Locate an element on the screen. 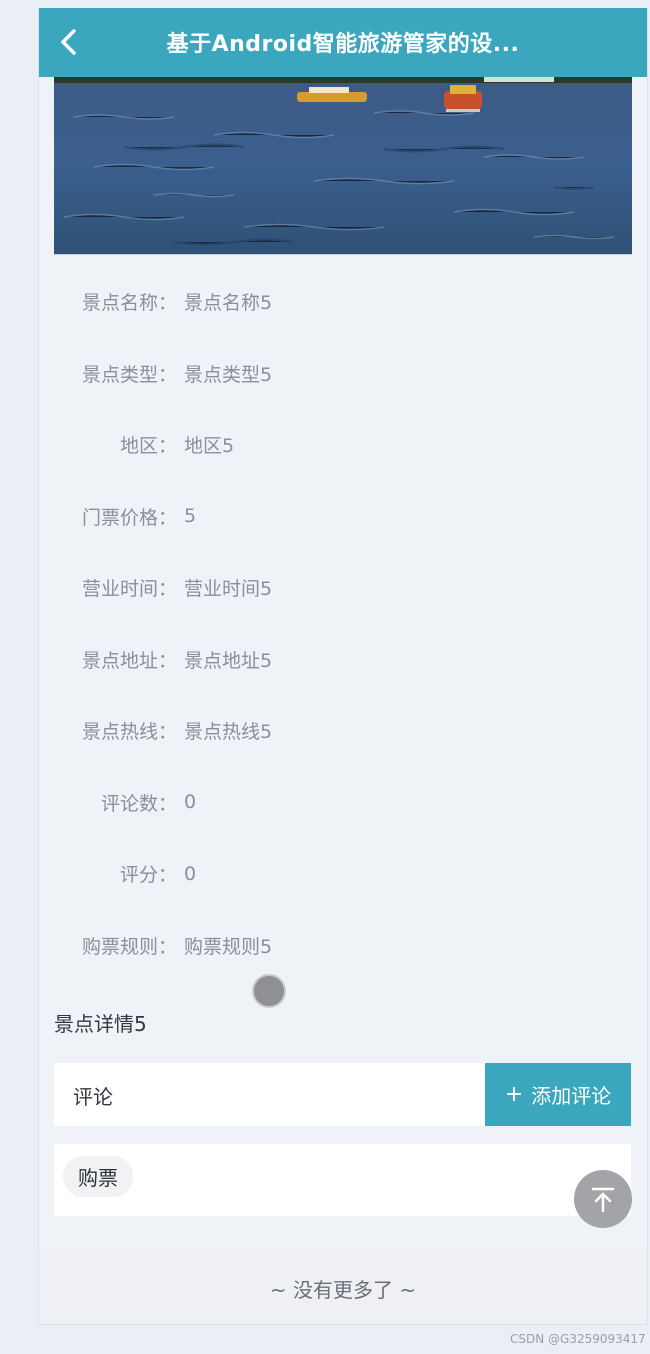 This screenshot has width=650, height=1354. back-to-top-button is located at coordinates (603, 1199).